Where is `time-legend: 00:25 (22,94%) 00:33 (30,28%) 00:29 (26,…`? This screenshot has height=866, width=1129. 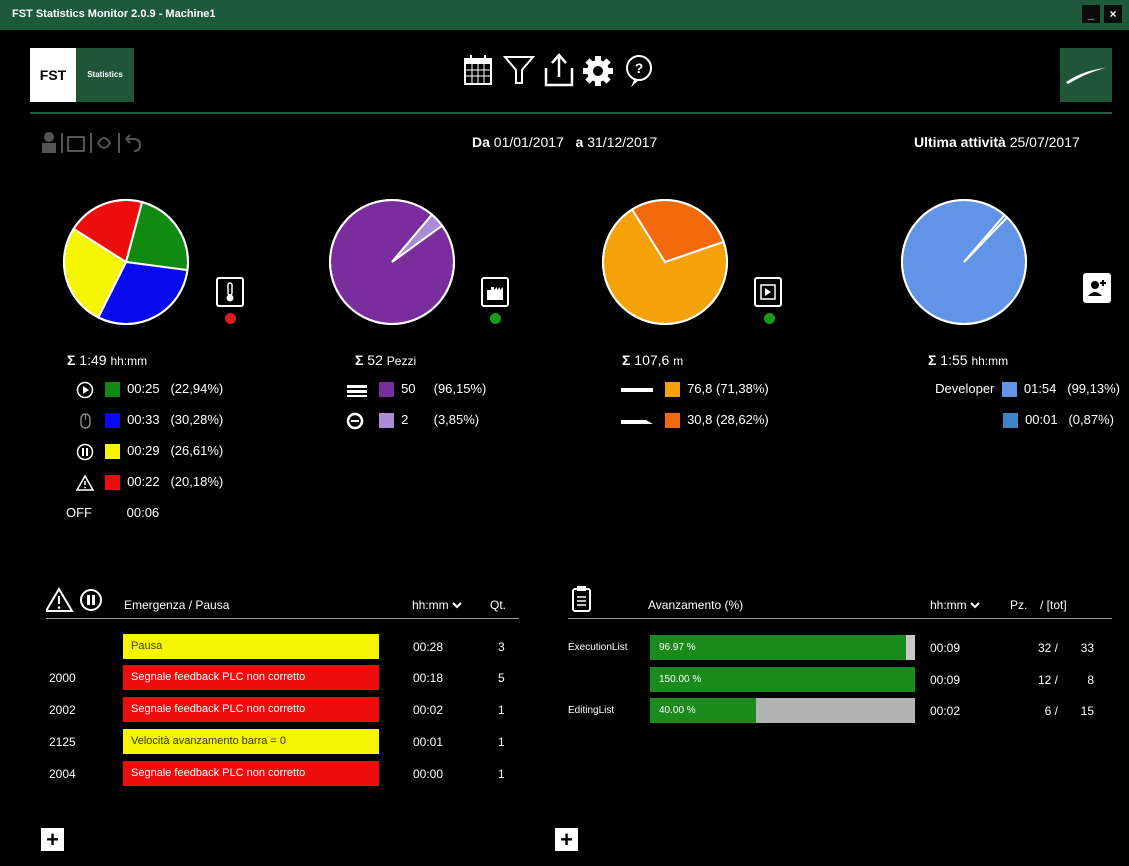 time-legend: 00:25 (22,94%) 00:33 (30,28%) 00:29 (26,… is located at coordinates (145, 451).